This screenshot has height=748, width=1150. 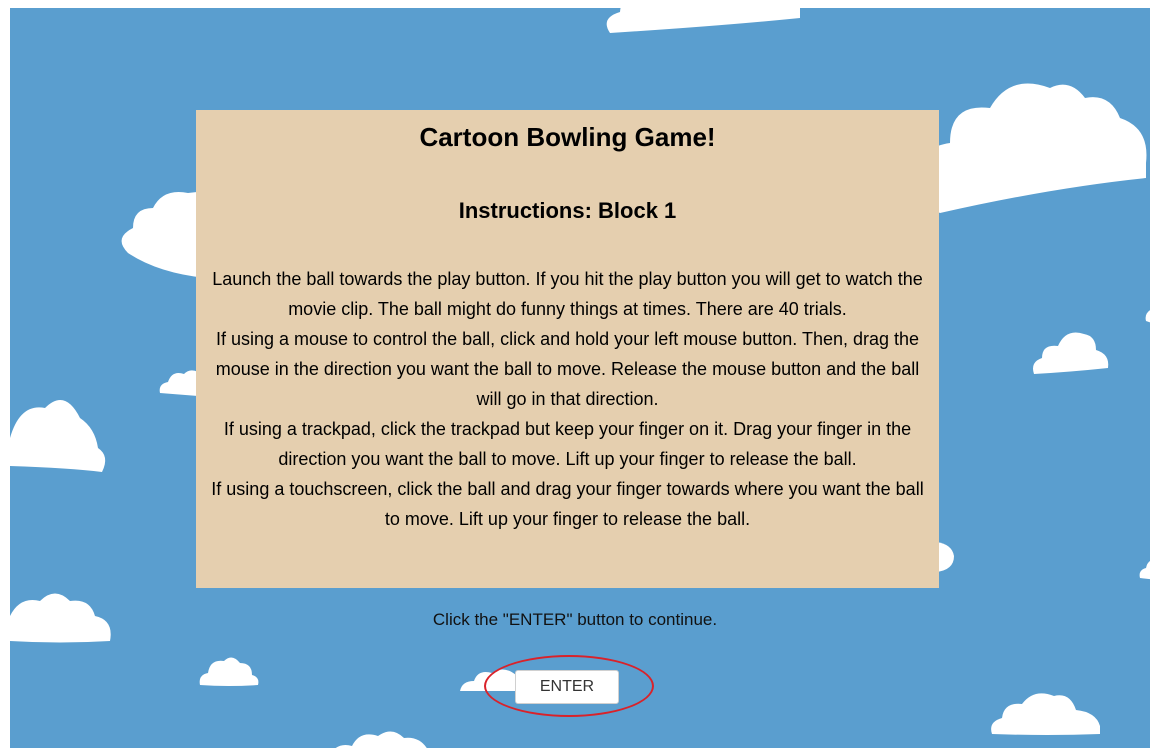 What do you see at coordinates (945, 557) in the screenshot?
I see `cloud-panel-edge` at bounding box center [945, 557].